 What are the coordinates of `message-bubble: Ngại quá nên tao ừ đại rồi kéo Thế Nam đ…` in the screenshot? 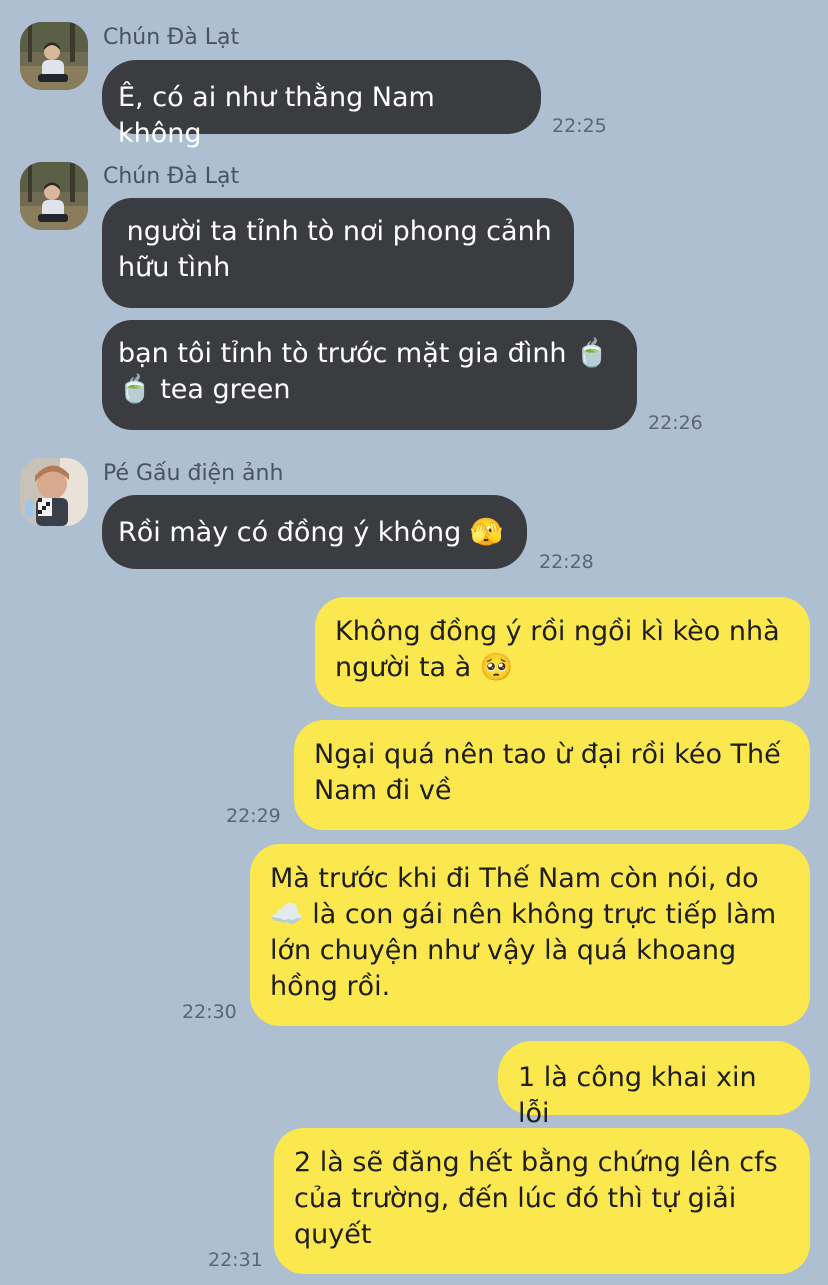 It's located at (552, 775).